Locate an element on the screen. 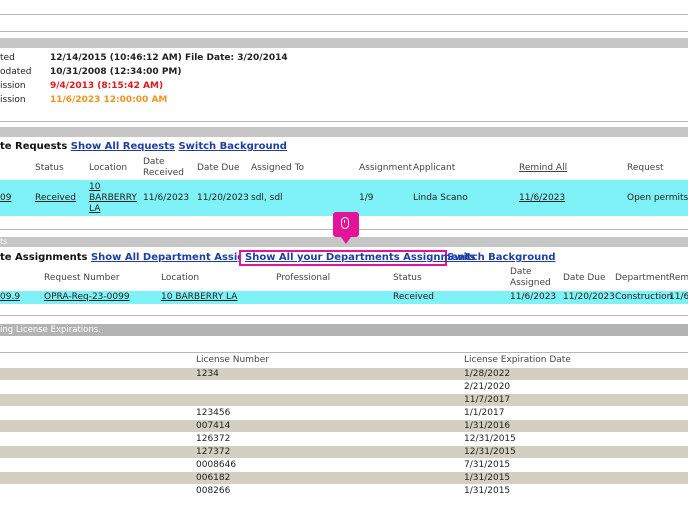 This screenshot has width=688, height=516. assignment-date-due: 11/20/2023 is located at coordinates (589, 297).